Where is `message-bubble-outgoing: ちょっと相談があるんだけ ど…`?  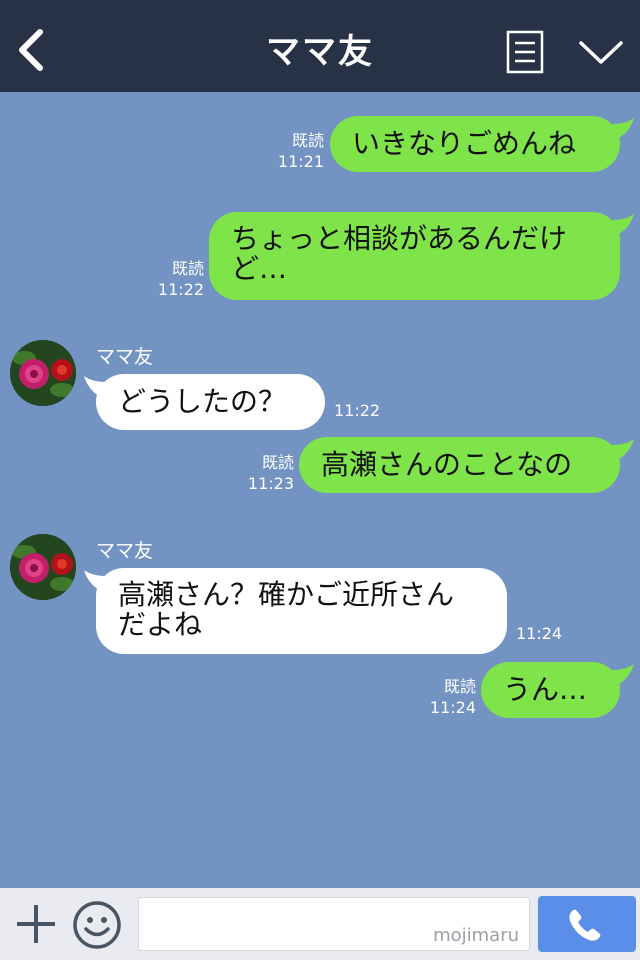 message-bubble-outgoing: ちょっと相談があるんだけ ど… is located at coordinates (414, 256).